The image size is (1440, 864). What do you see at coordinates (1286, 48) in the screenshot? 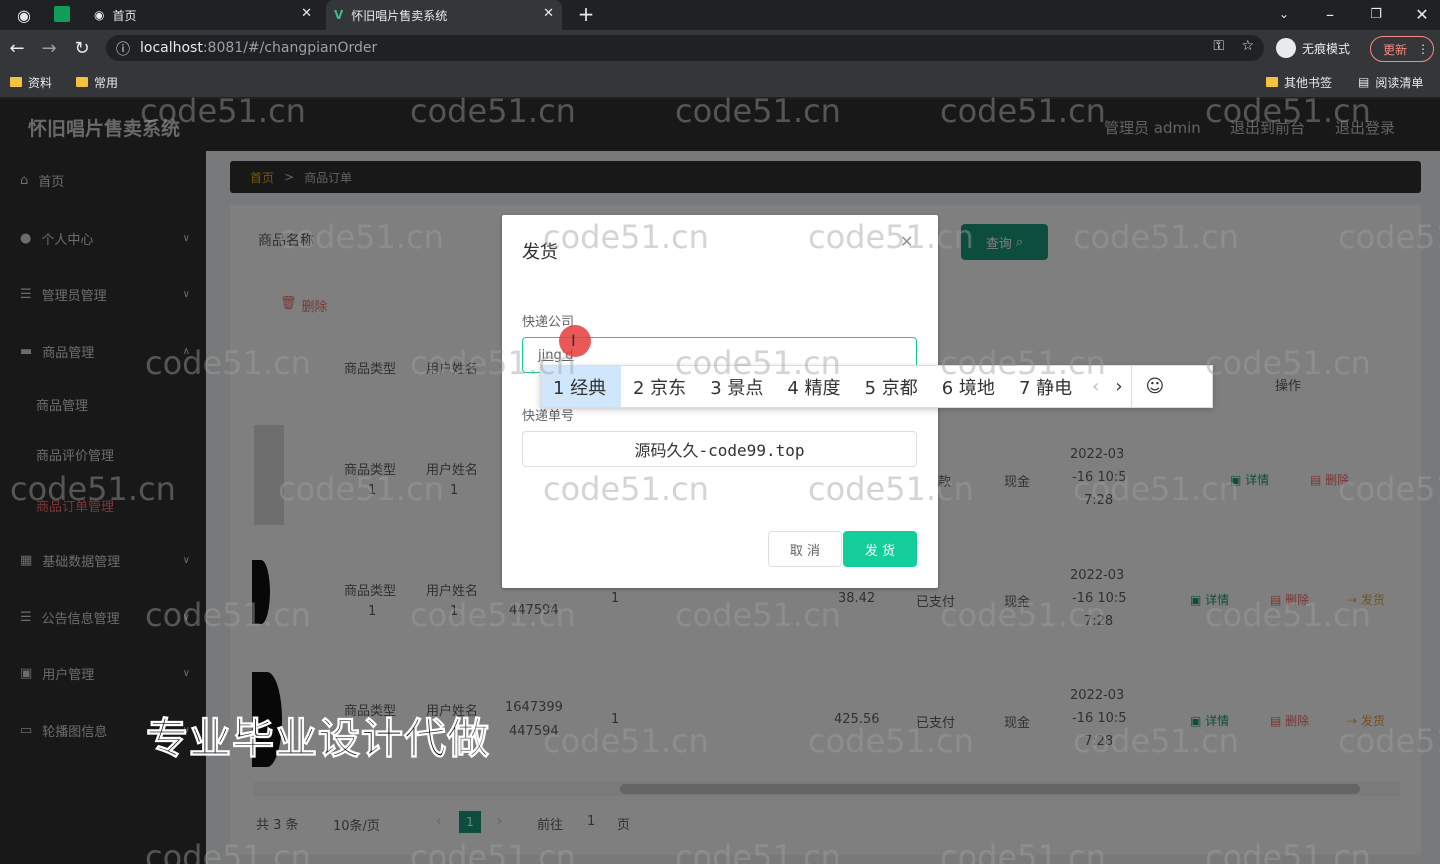
I see `incognito-icon` at bounding box center [1286, 48].